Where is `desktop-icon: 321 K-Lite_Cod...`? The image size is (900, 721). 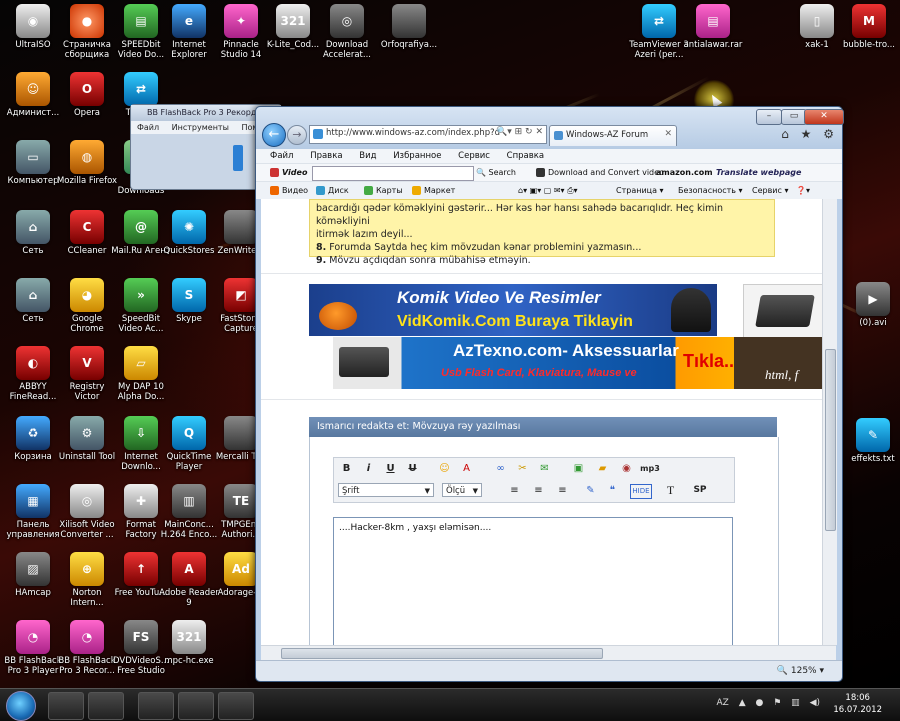 desktop-icon: 321 K-Lite_Cod... is located at coordinates (293, 27).